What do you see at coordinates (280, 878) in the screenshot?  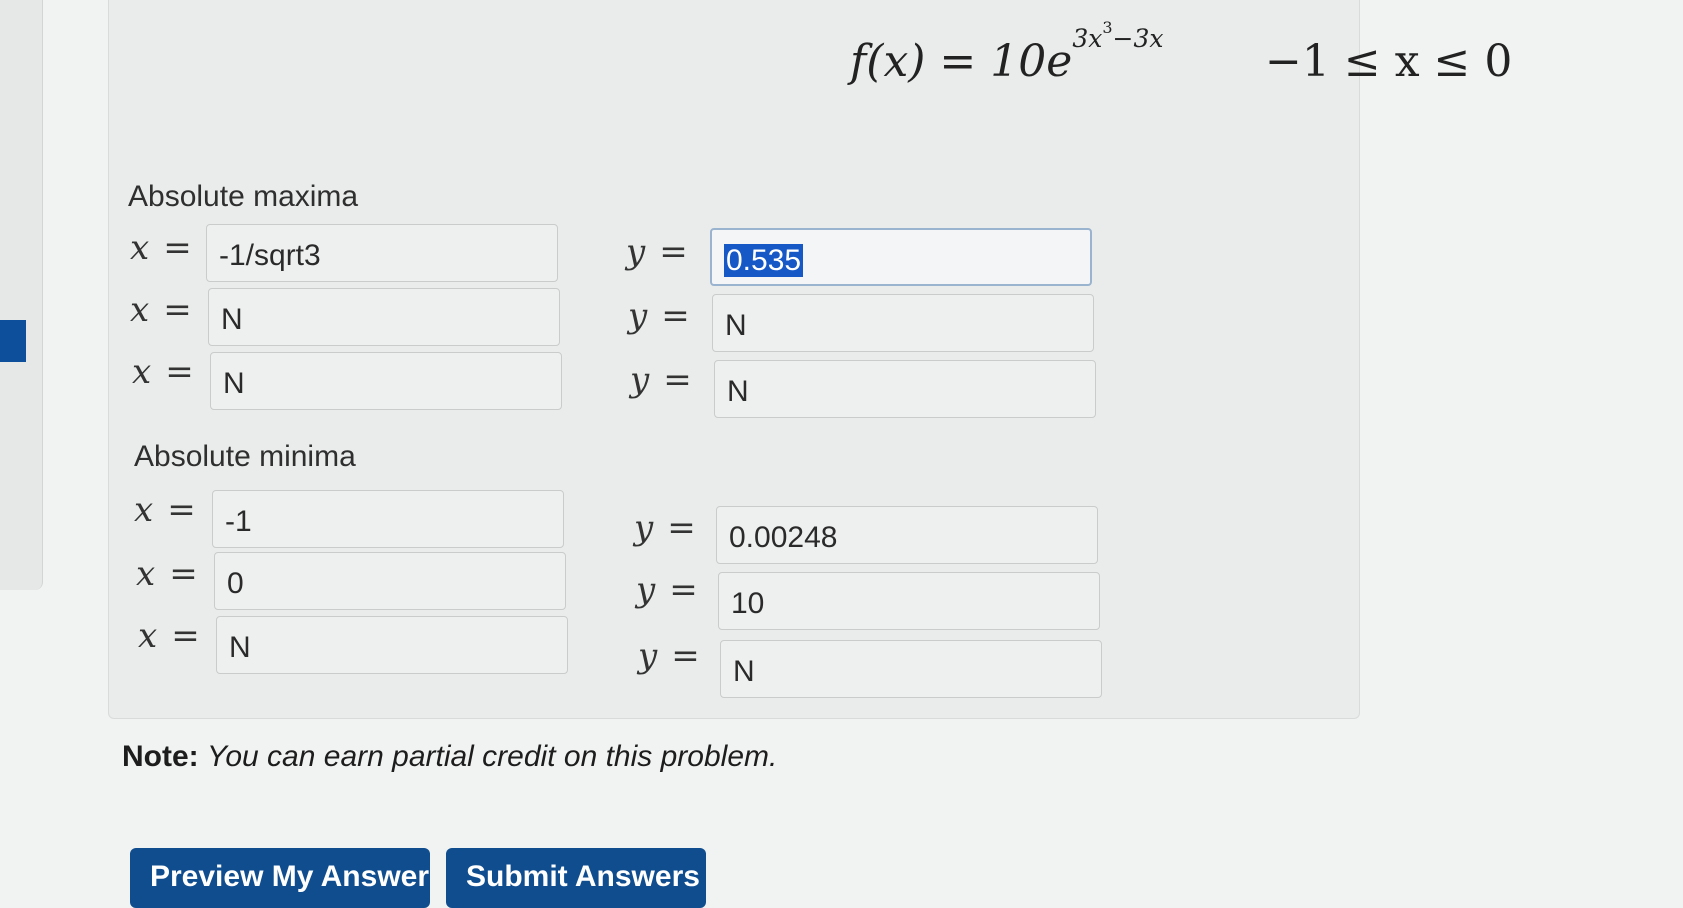 I see `preview-answers-button: Preview My Answers` at bounding box center [280, 878].